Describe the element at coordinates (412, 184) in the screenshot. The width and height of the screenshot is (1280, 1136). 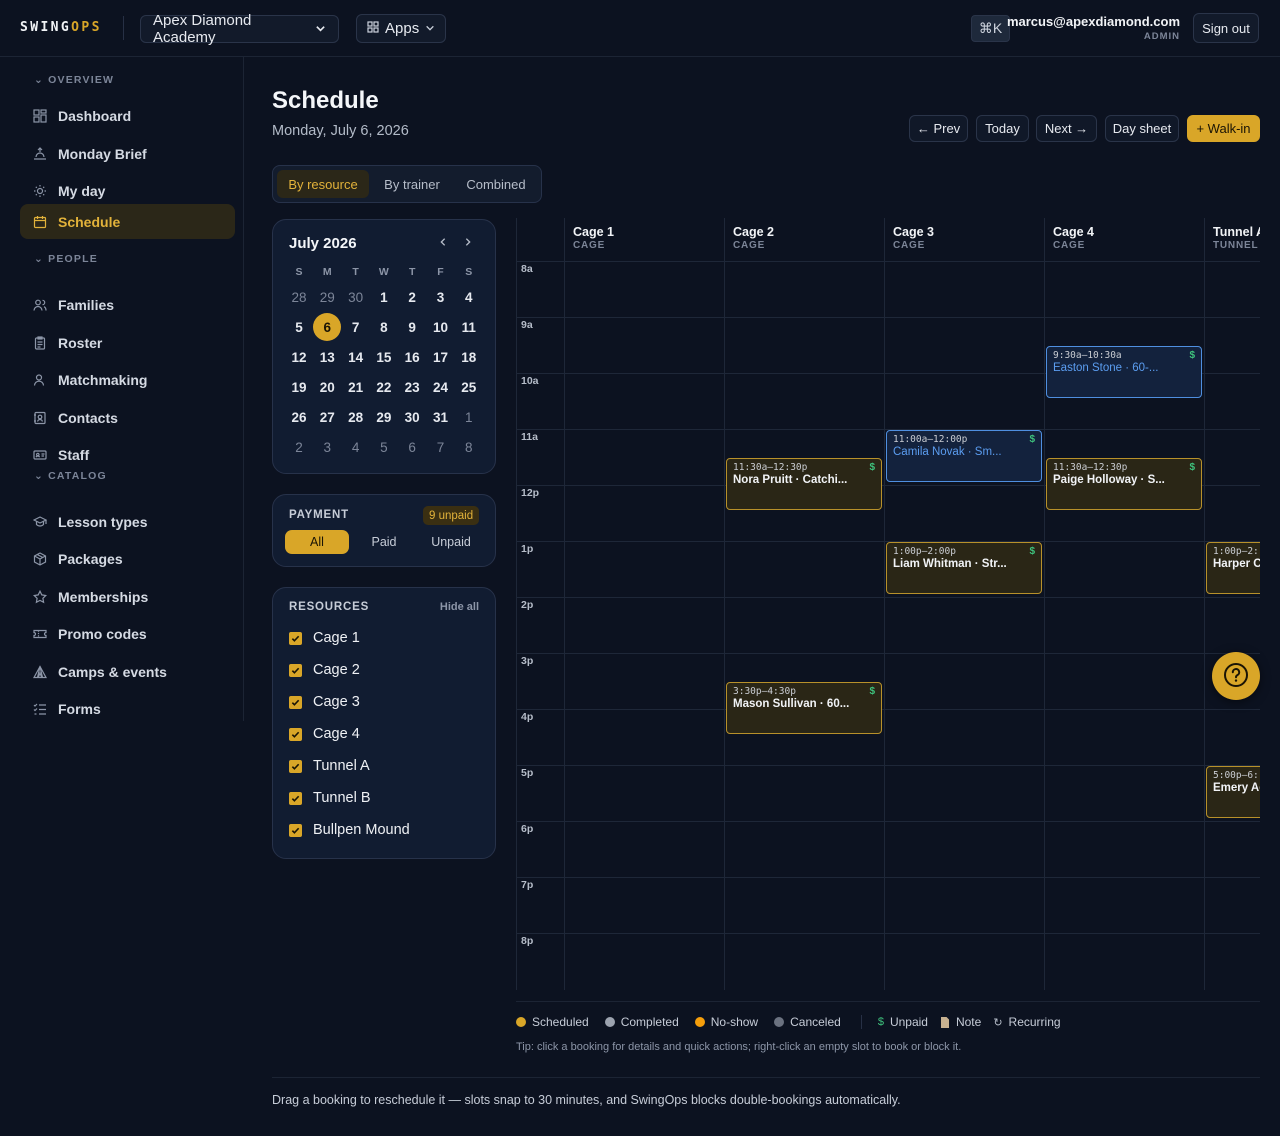
I see `tab-by-trainer: By trainer` at that location.